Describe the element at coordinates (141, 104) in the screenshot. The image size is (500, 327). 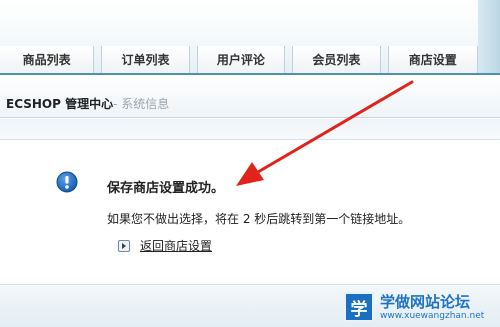
I see `page-subtitle: - 系统信息` at that location.